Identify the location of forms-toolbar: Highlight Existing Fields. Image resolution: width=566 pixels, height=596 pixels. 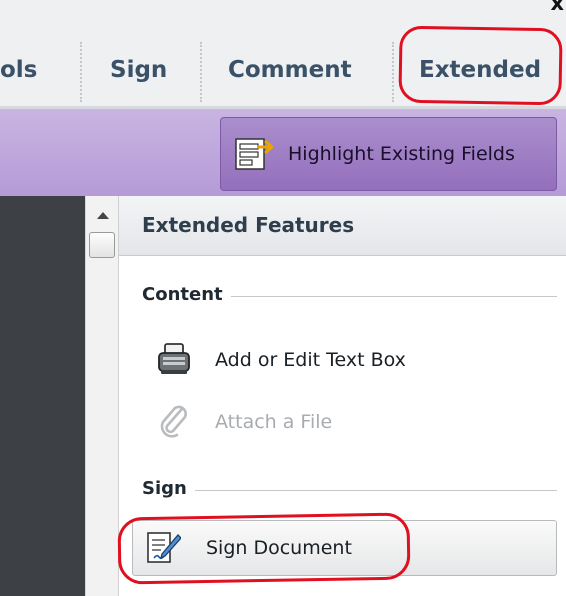
(283, 152).